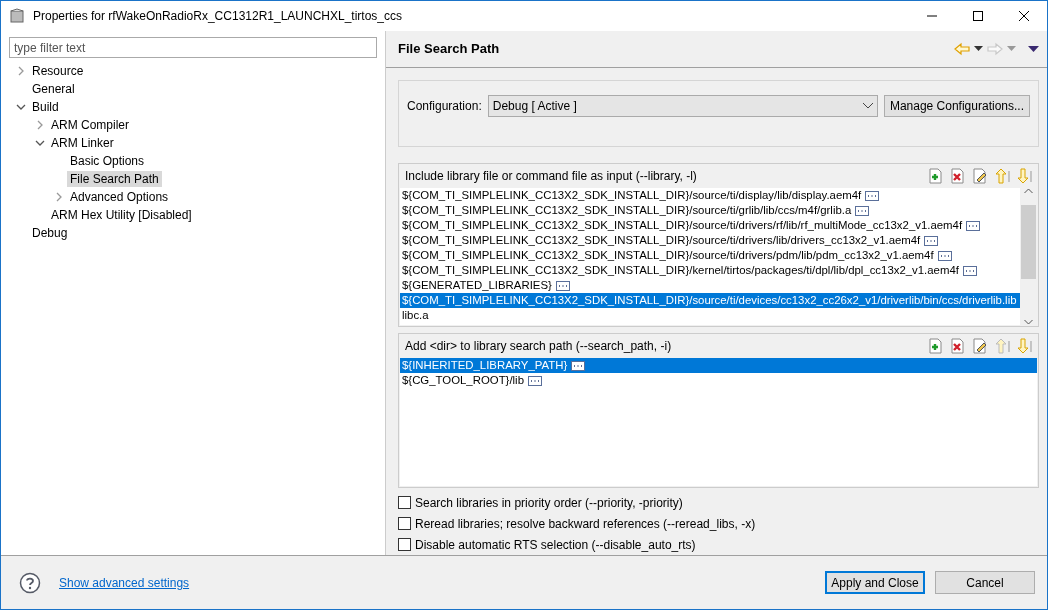 The height and width of the screenshot is (610, 1048). What do you see at coordinates (682, 106) in the screenshot?
I see `configuration-dropdown: Debug [ Active ]` at bounding box center [682, 106].